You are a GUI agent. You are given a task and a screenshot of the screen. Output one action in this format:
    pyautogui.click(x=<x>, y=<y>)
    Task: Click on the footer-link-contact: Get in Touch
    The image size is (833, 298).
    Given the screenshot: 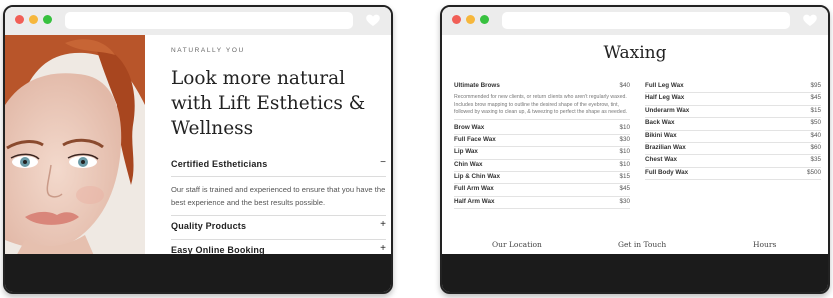 What is the action you would take?
    pyautogui.click(x=642, y=244)
    